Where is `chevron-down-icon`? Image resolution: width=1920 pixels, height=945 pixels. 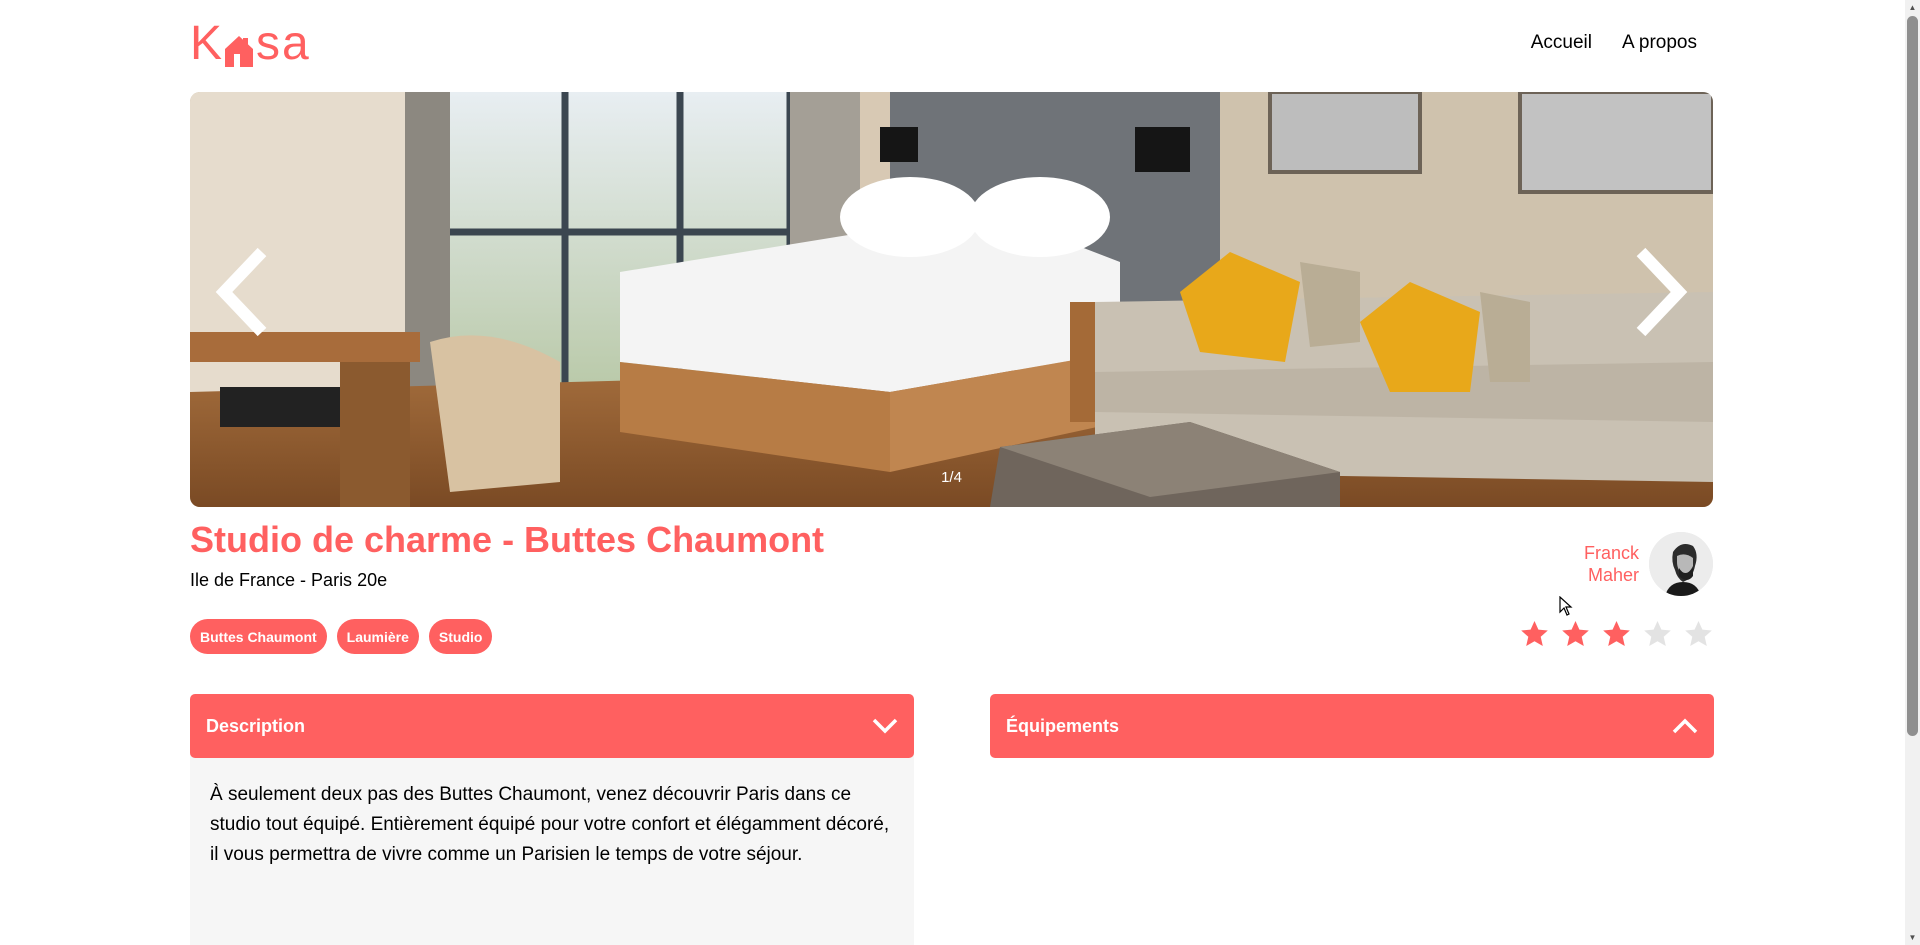 chevron-down-icon is located at coordinates (885, 726).